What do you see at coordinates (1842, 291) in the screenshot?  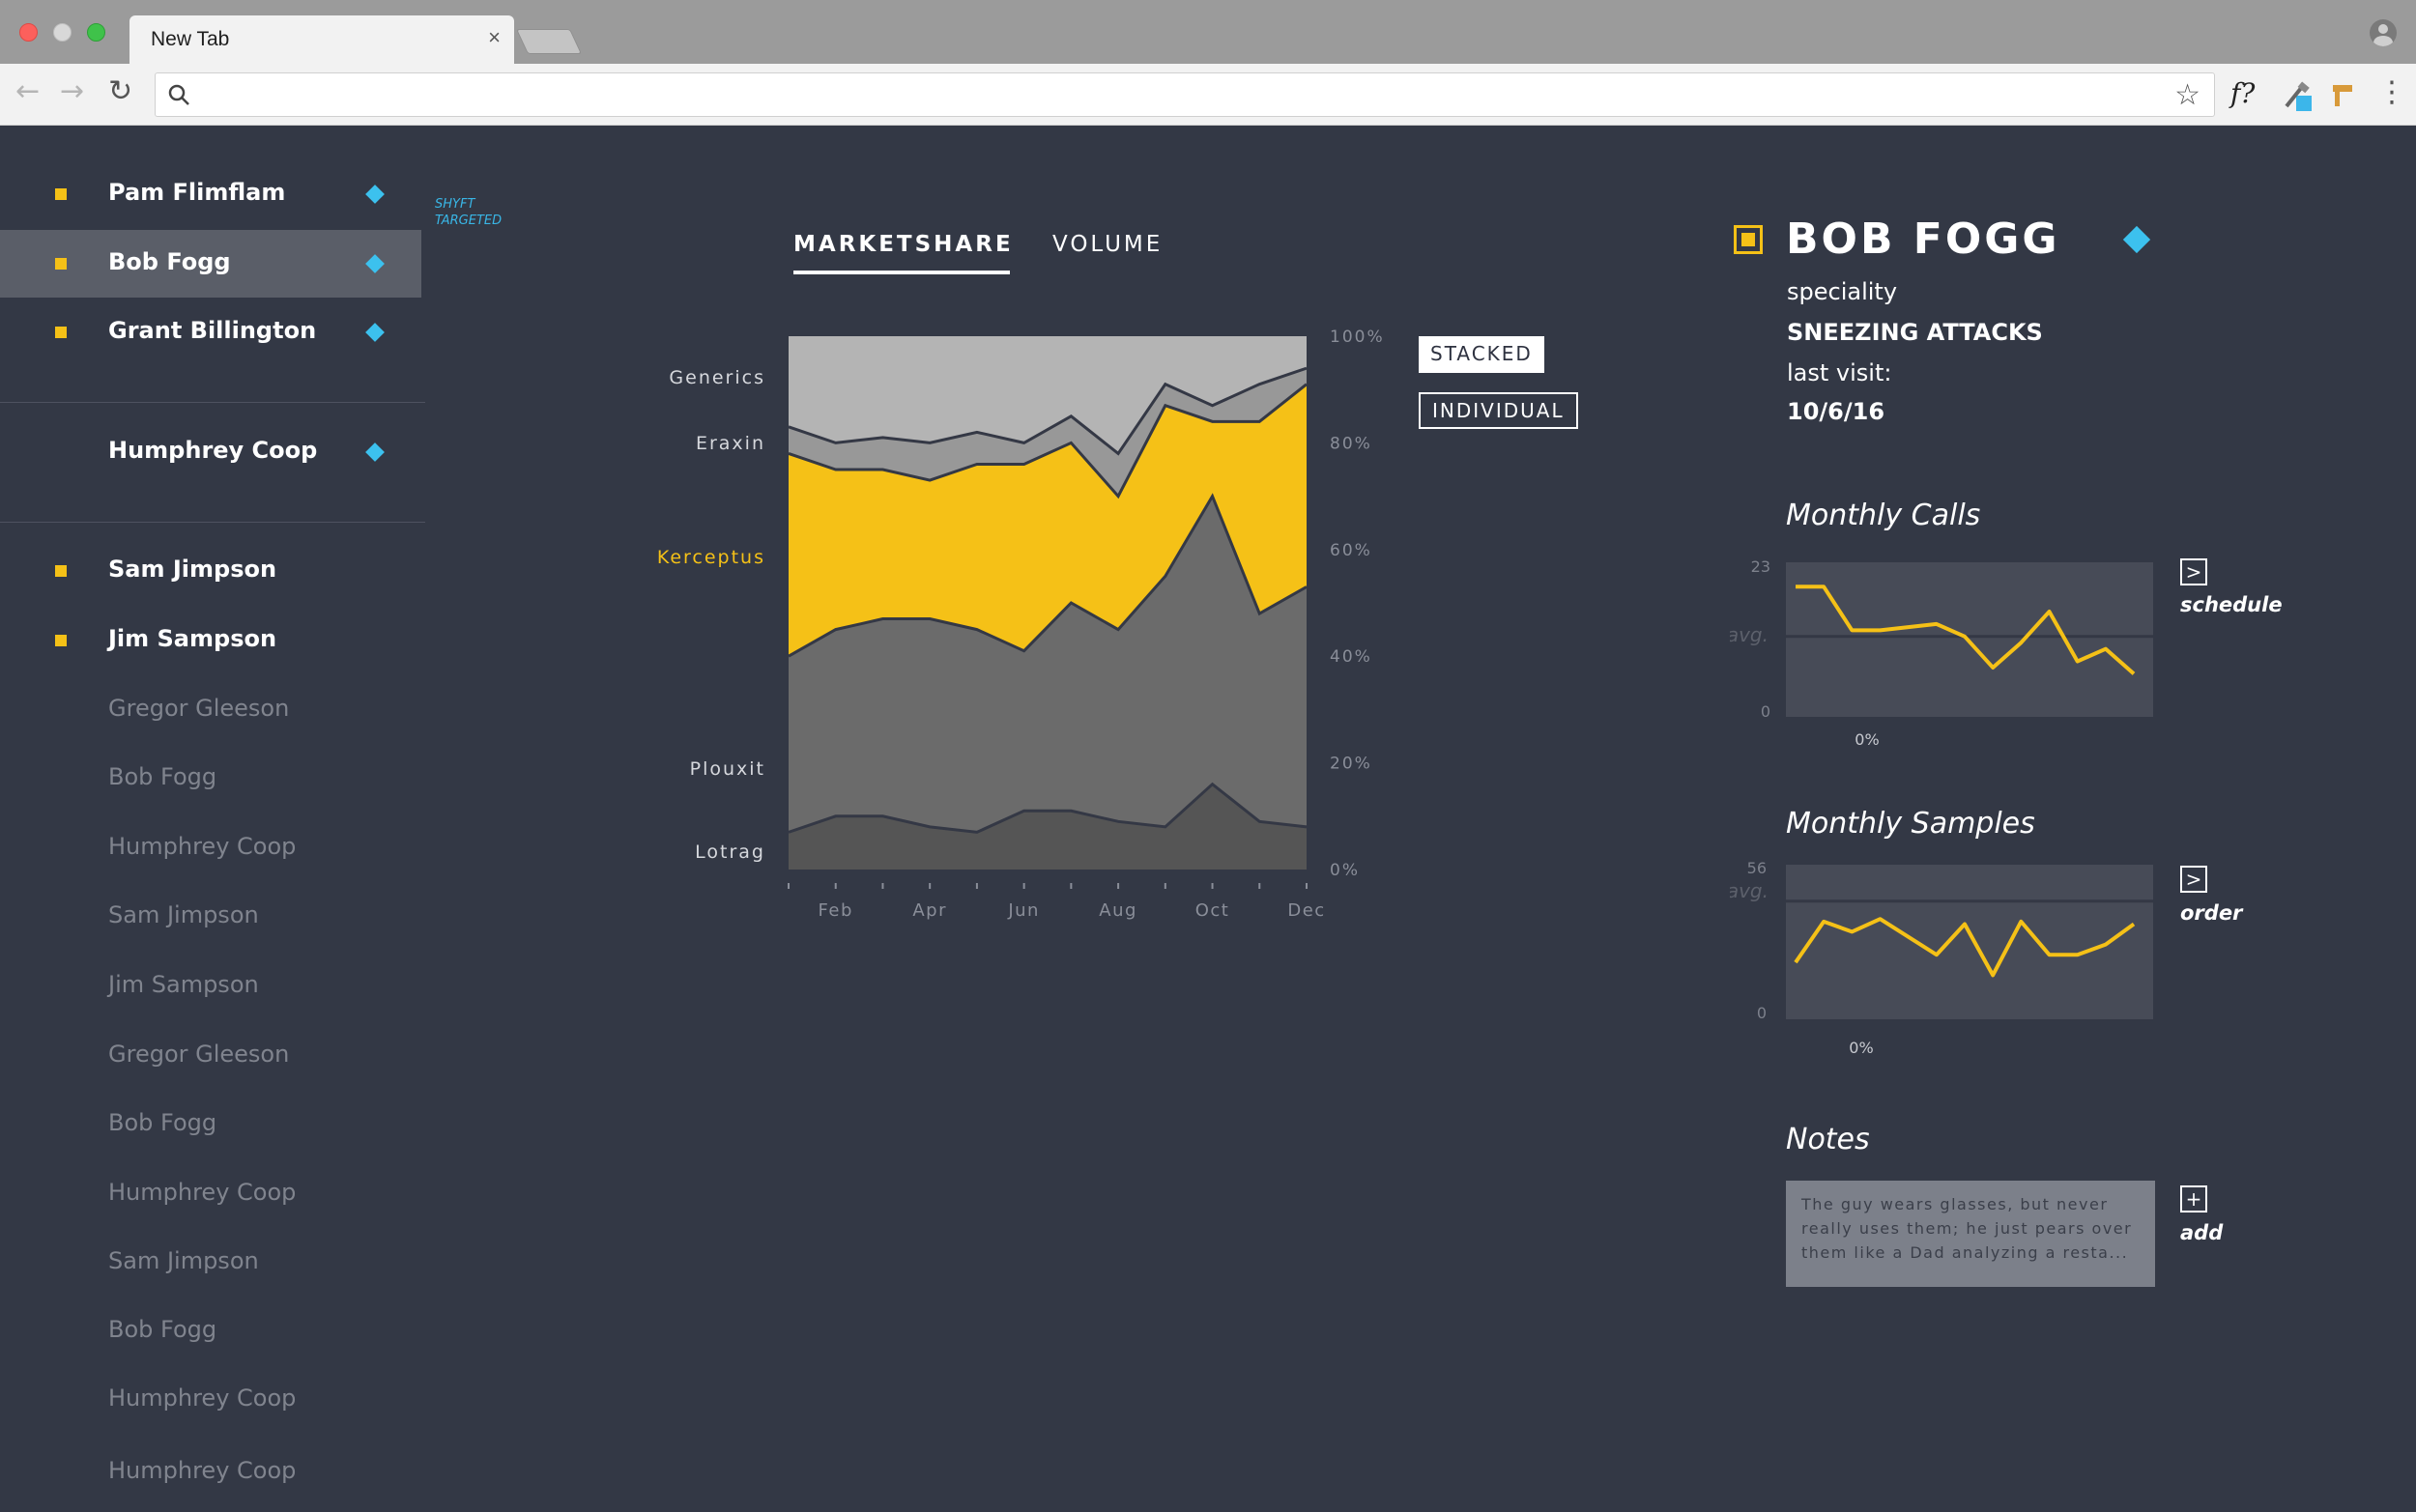 I see `speciality-label: speciality` at bounding box center [1842, 291].